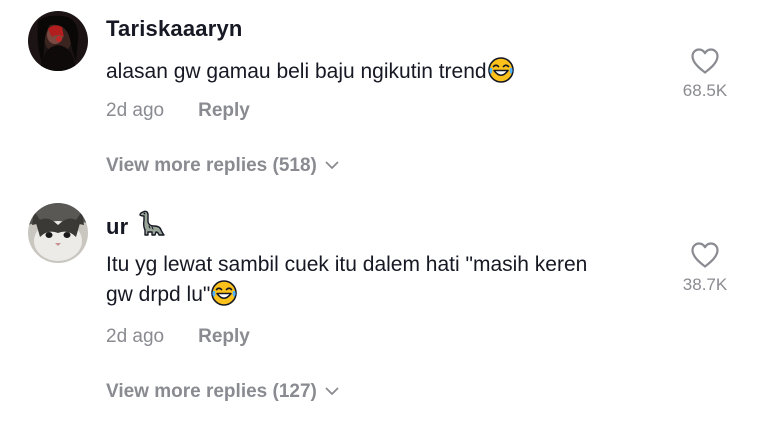  What do you see at coordinates (151, 226) in the screenshot?
I see `dinosaur-emoji` at bounding box center [151, 226].